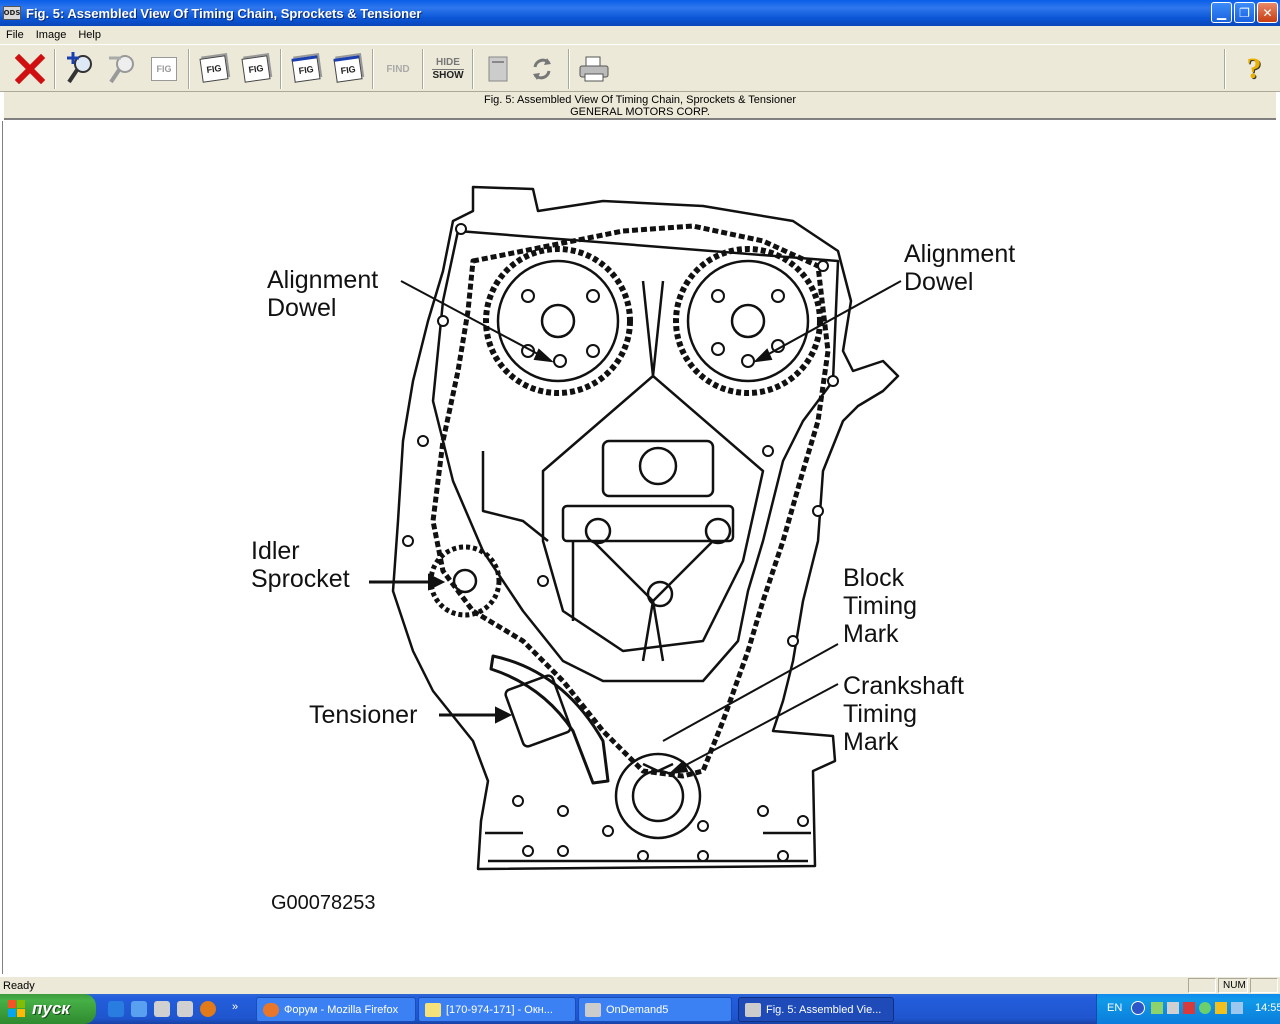  What do you see at coordinates (162, 1009) in the screenshot?
I see `quicklaunch-ods-icon` at bounding box center [162, 1009].